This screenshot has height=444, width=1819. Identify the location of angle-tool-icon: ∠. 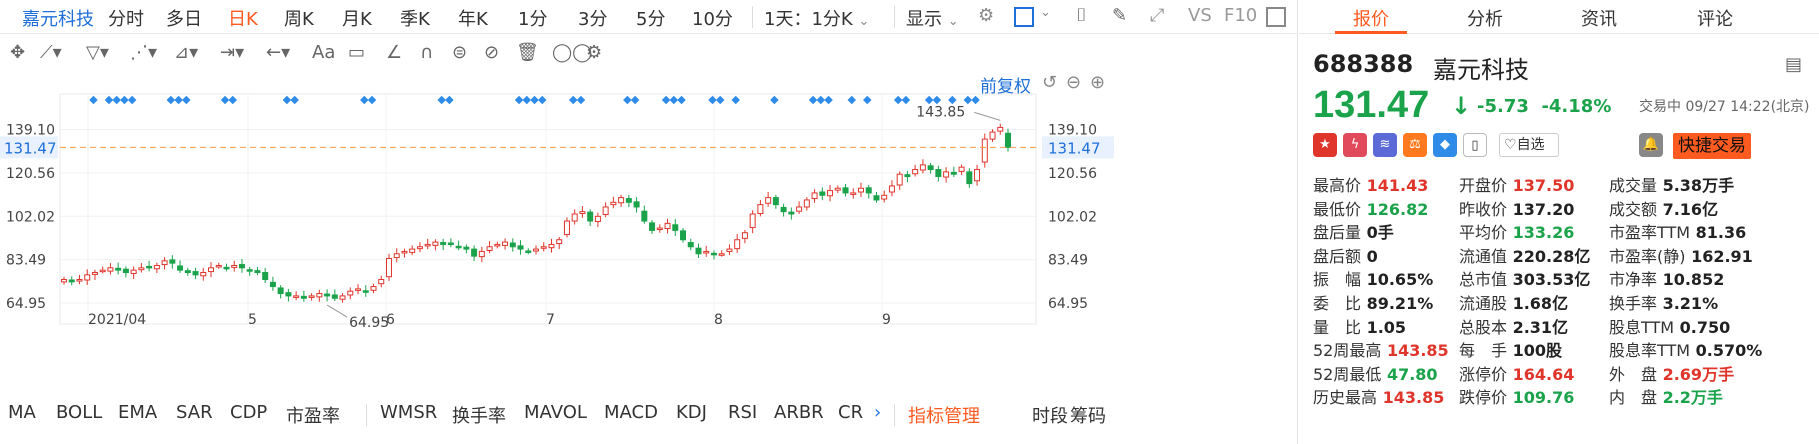
(394, 52).